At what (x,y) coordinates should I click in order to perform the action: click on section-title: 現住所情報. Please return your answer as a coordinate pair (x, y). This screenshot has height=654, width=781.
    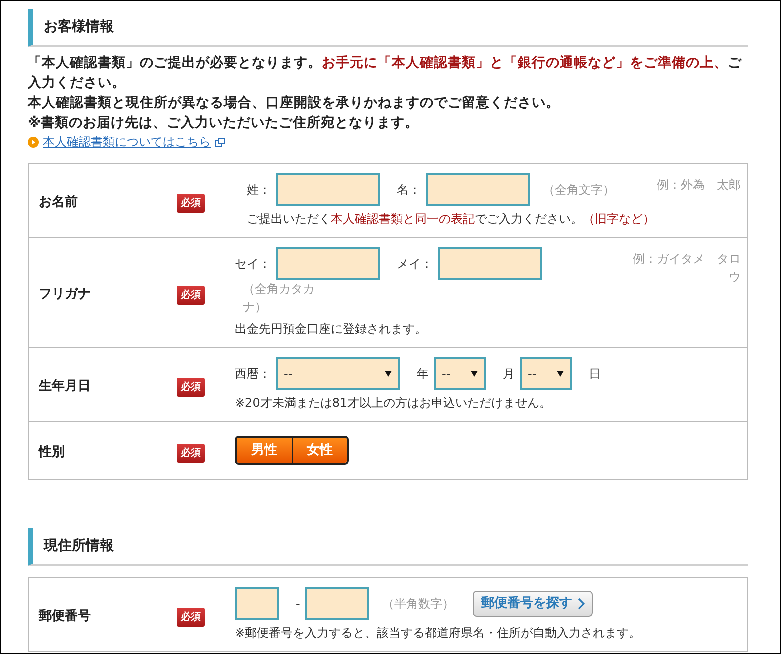
    Looking at the image, I should click on (79, 546).